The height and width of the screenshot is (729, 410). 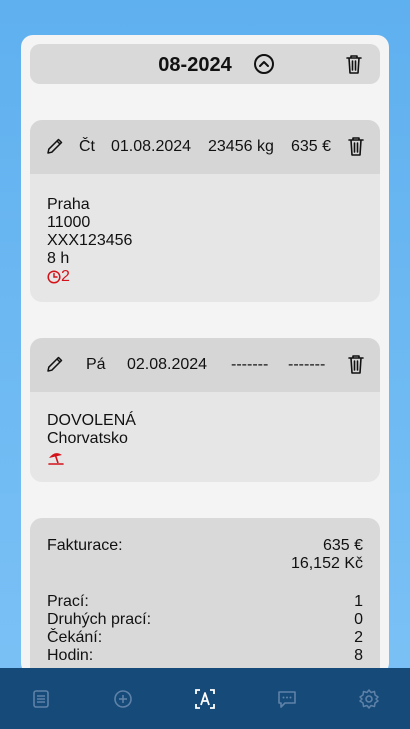 What do you see at coordinates (326, 563) in the screenshot?
I see `billing-czk: 16,152 Kč` at bounding box center [326, 563].